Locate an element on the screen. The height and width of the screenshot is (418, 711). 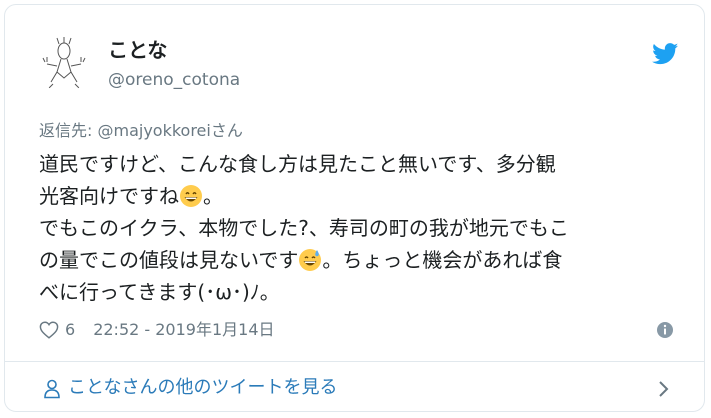
grinning-face-emoji is located at coordinates (191, 196).